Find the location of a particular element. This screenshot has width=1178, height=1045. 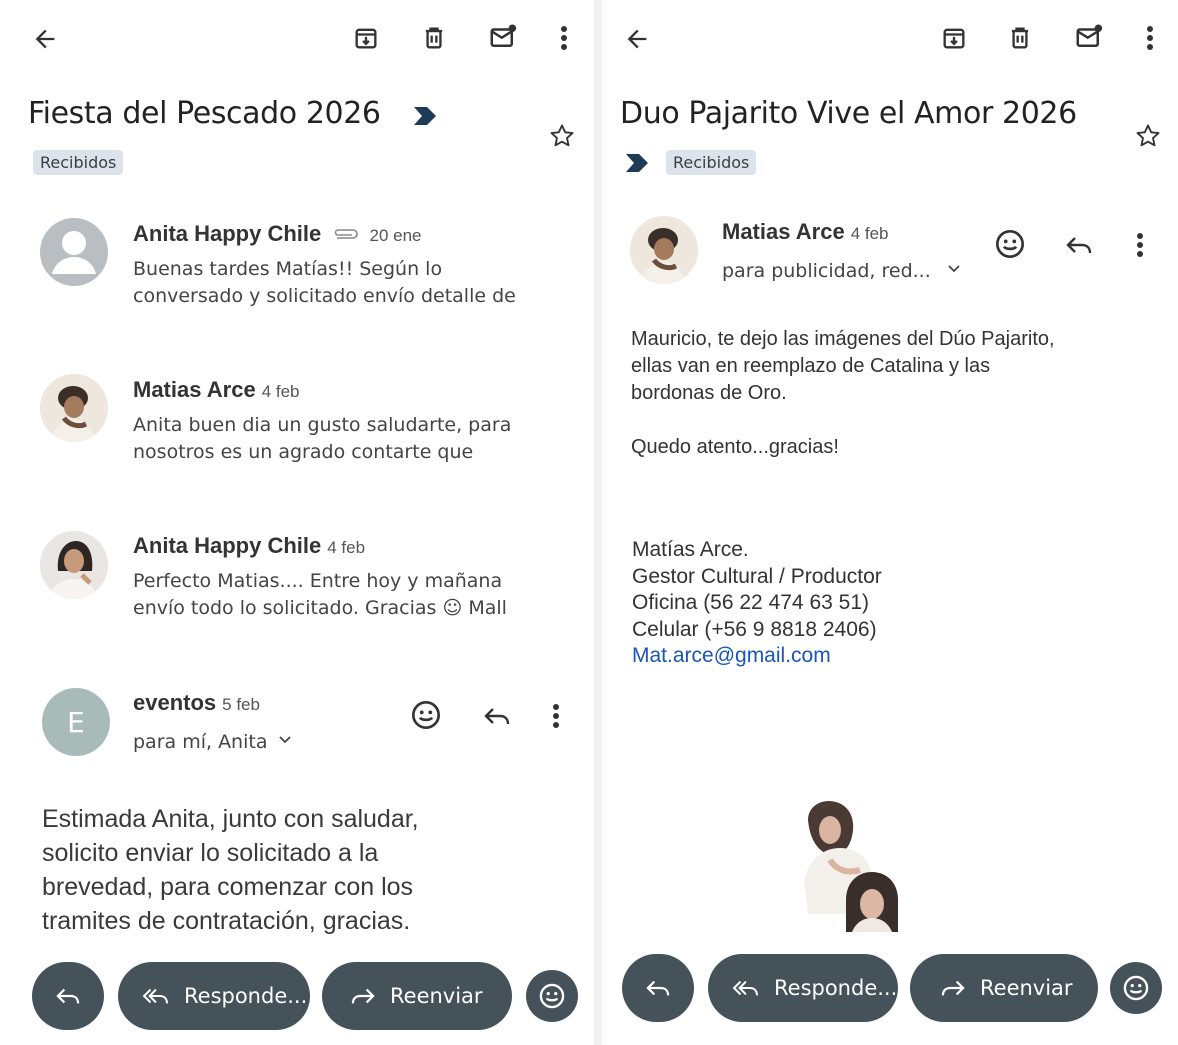

recipients-toggle: para mí, Anita is located at coordinates (215, 742).